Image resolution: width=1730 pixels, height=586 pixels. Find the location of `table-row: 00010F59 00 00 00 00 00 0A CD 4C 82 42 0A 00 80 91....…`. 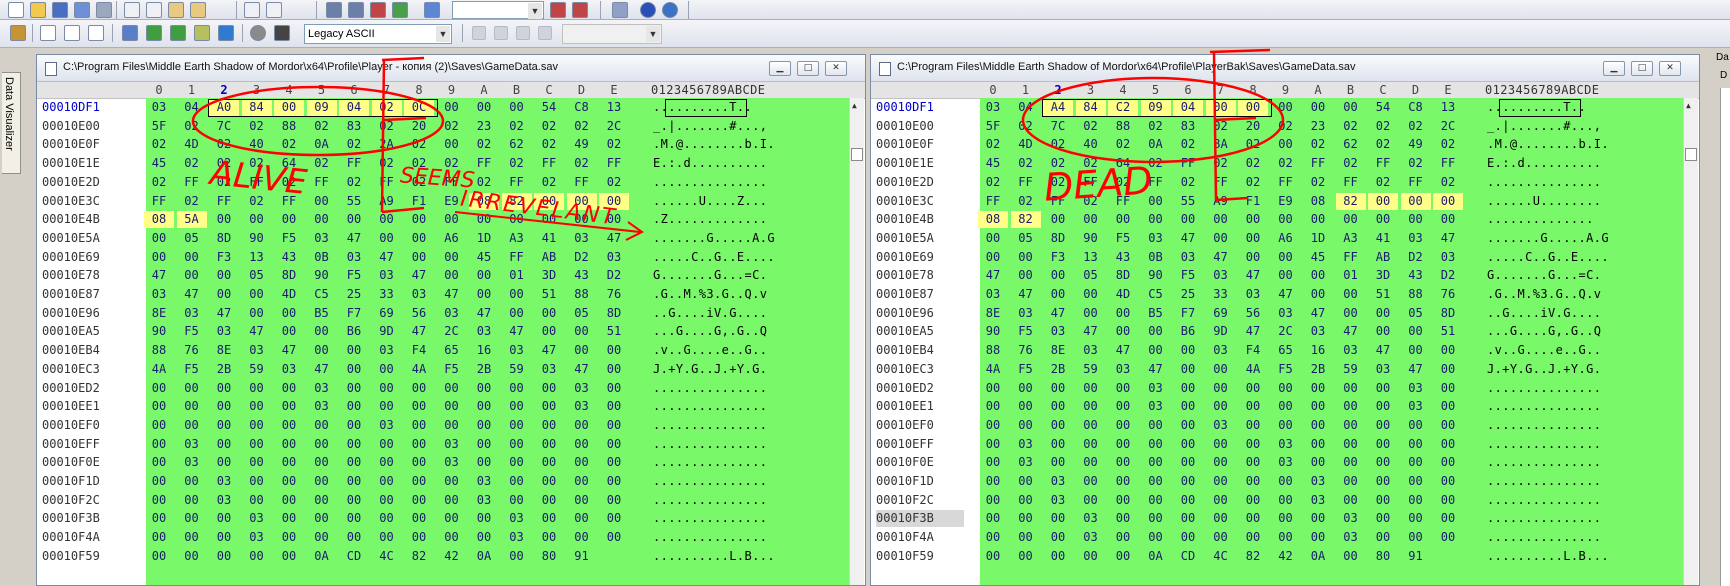

table-row: 00010F59 00 00 00 00 00 0A CD 4C 82 42 0A 00 80 91....… is located at coordinates (1285, 556).